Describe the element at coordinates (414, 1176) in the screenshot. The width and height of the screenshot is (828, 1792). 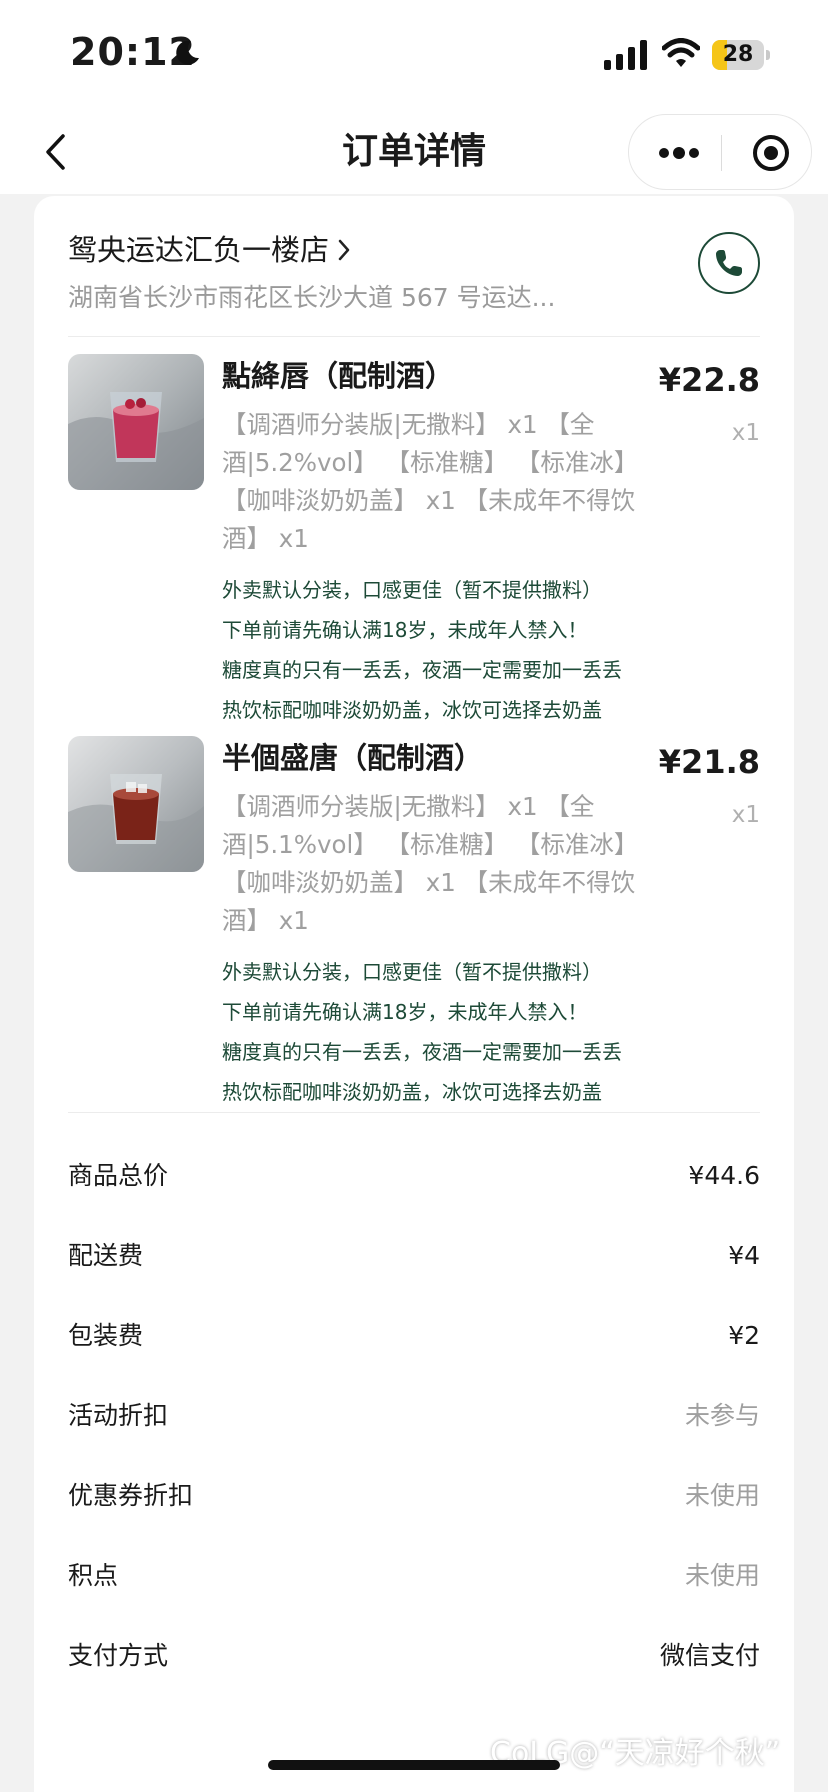
I see `fee-row-subtotal: 商品总价 ¥44.6` at that location.